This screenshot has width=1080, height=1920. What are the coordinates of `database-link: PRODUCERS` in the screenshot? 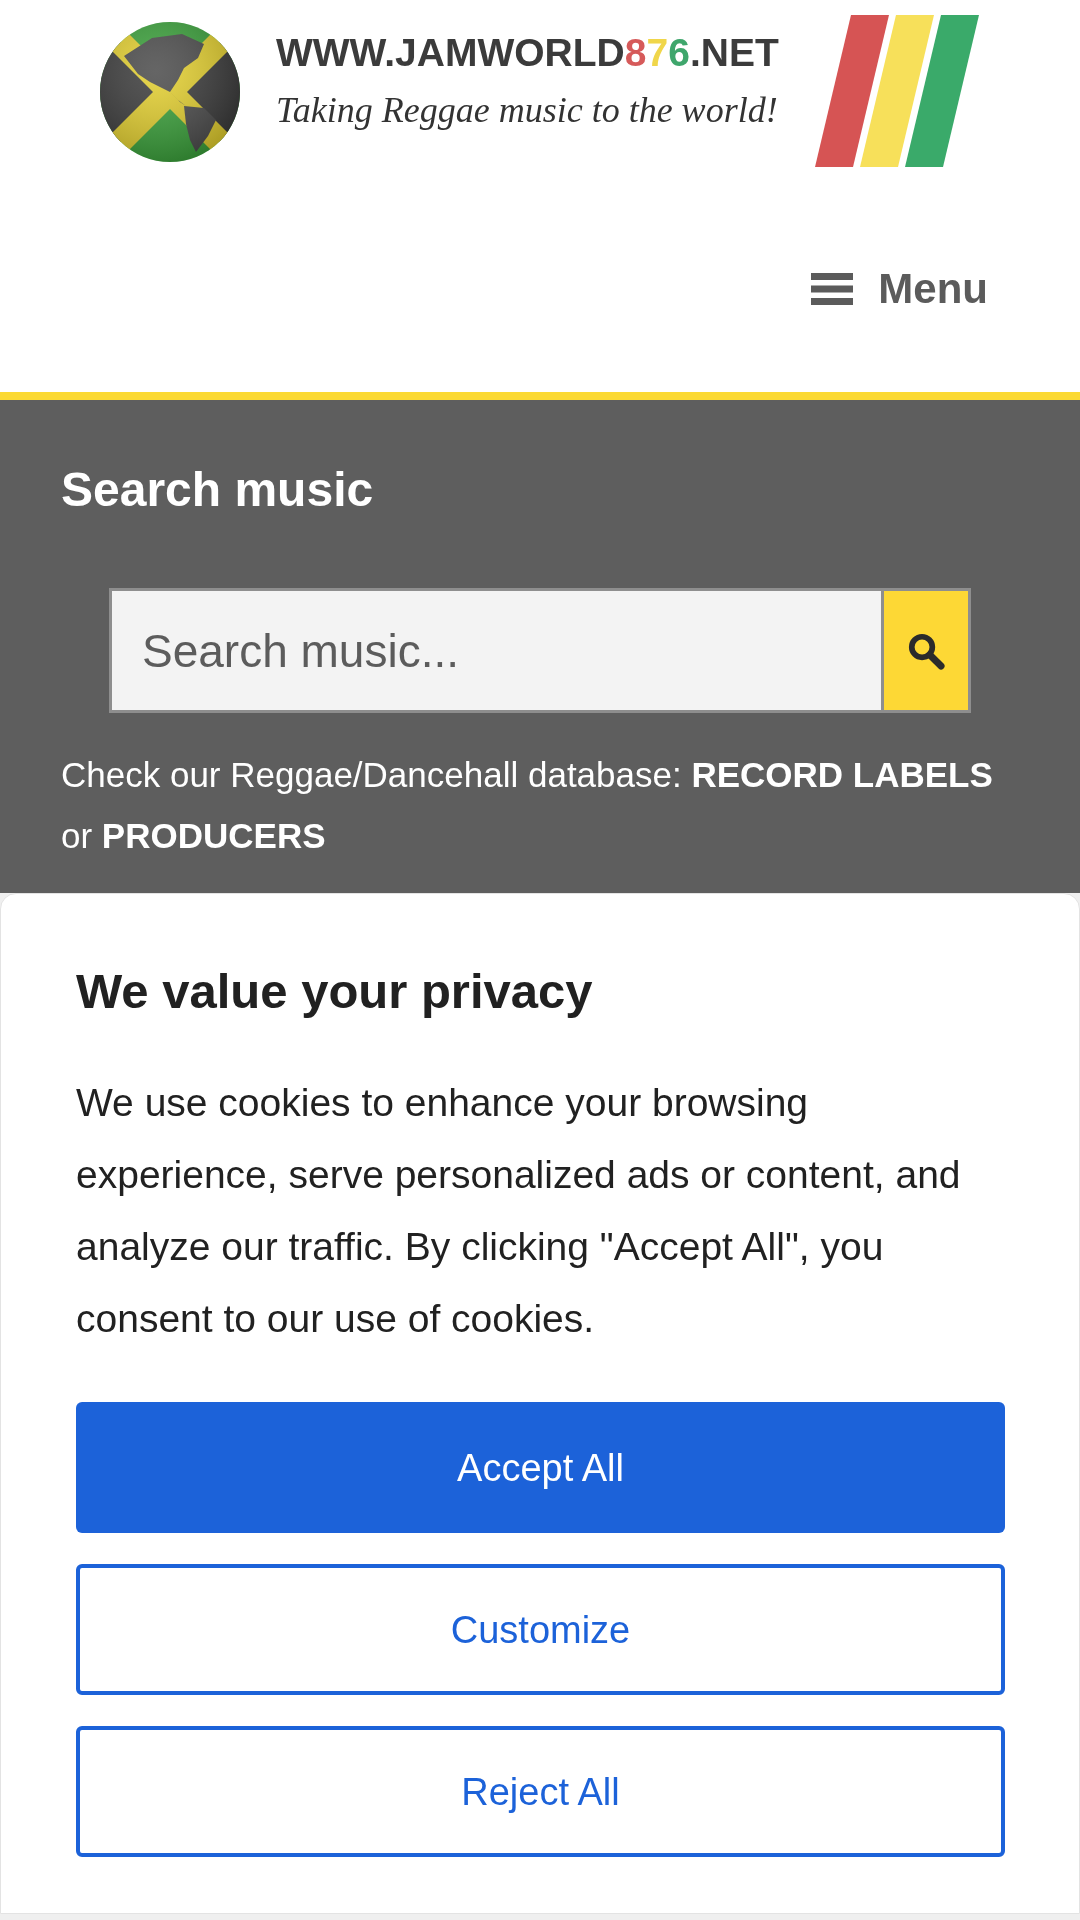 It's located at (213, 835).